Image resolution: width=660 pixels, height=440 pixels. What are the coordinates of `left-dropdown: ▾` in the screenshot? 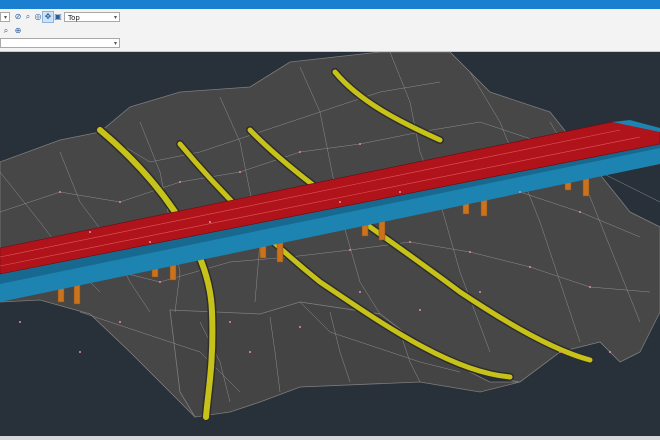 It's located at (5, 17).